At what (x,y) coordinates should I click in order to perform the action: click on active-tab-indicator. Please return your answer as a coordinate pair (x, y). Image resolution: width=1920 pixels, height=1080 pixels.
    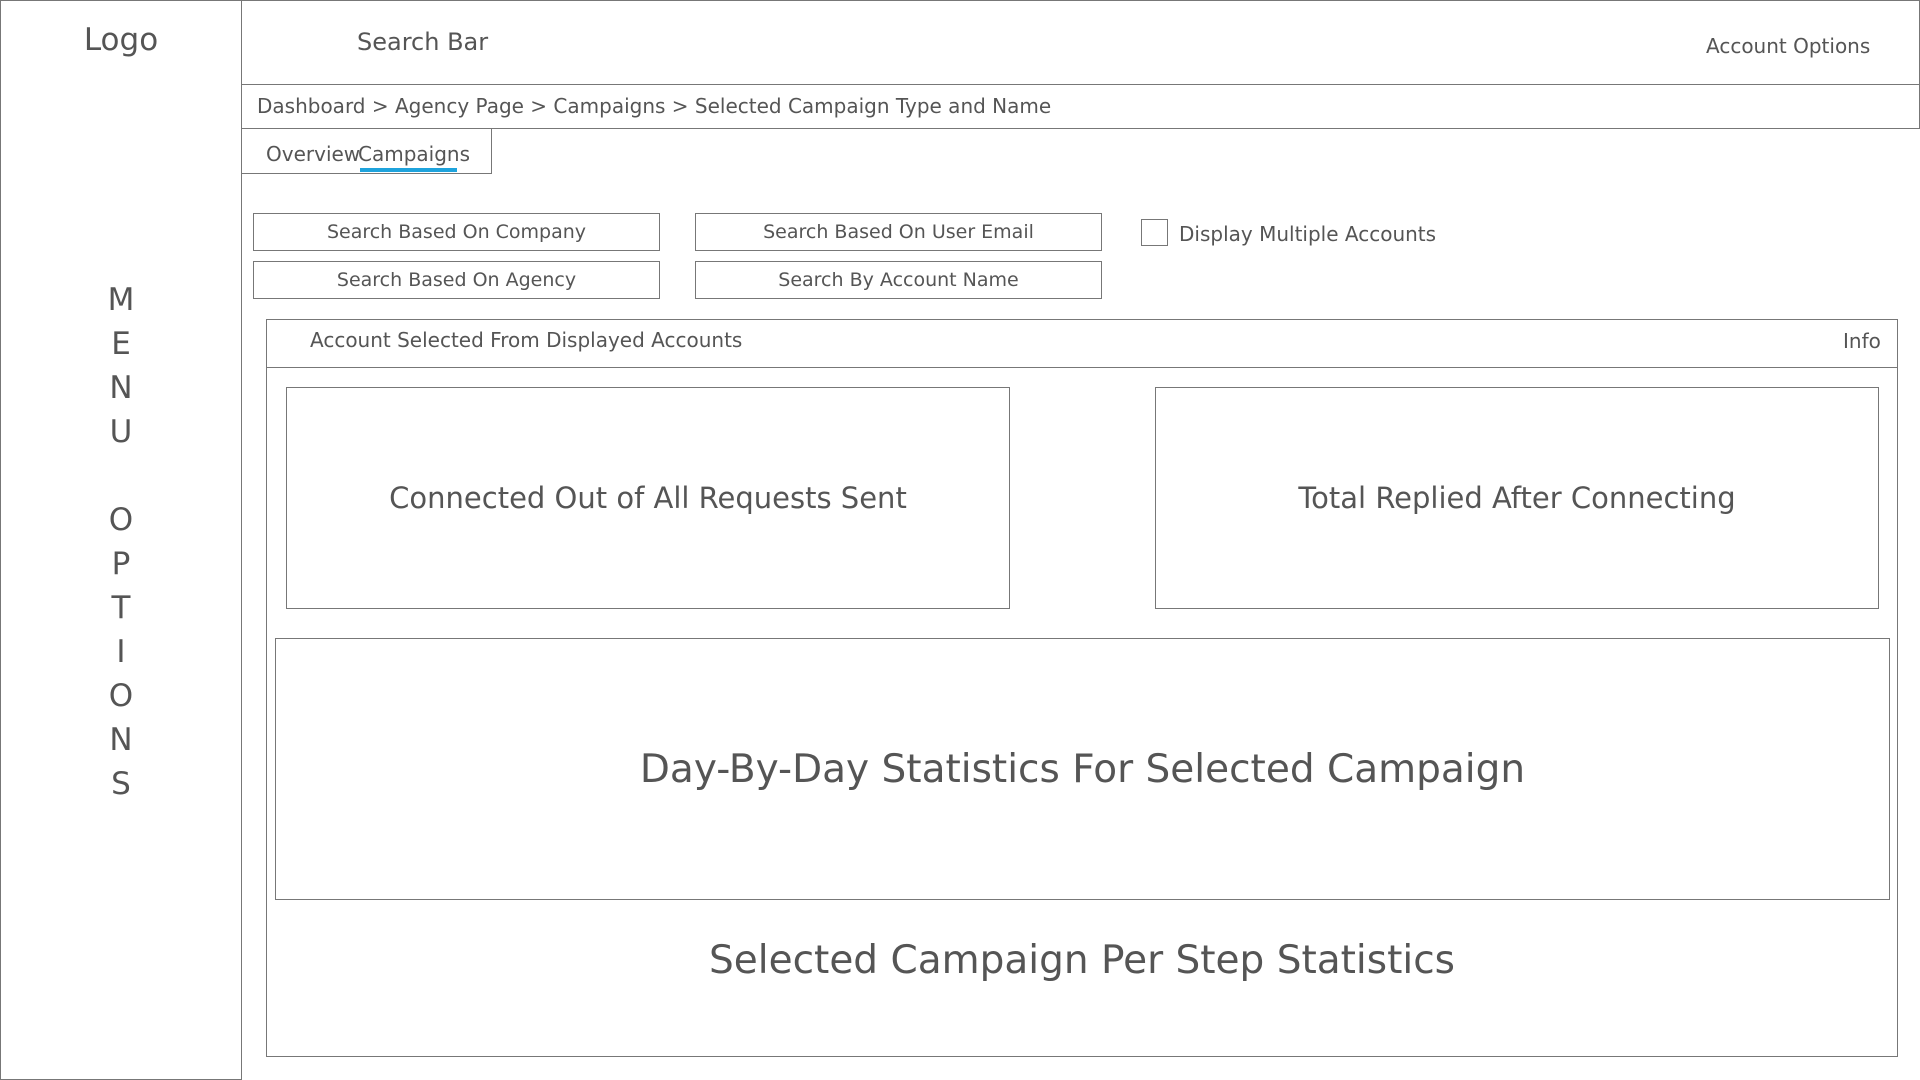
    Looking at the image, I should click on (408, 170).